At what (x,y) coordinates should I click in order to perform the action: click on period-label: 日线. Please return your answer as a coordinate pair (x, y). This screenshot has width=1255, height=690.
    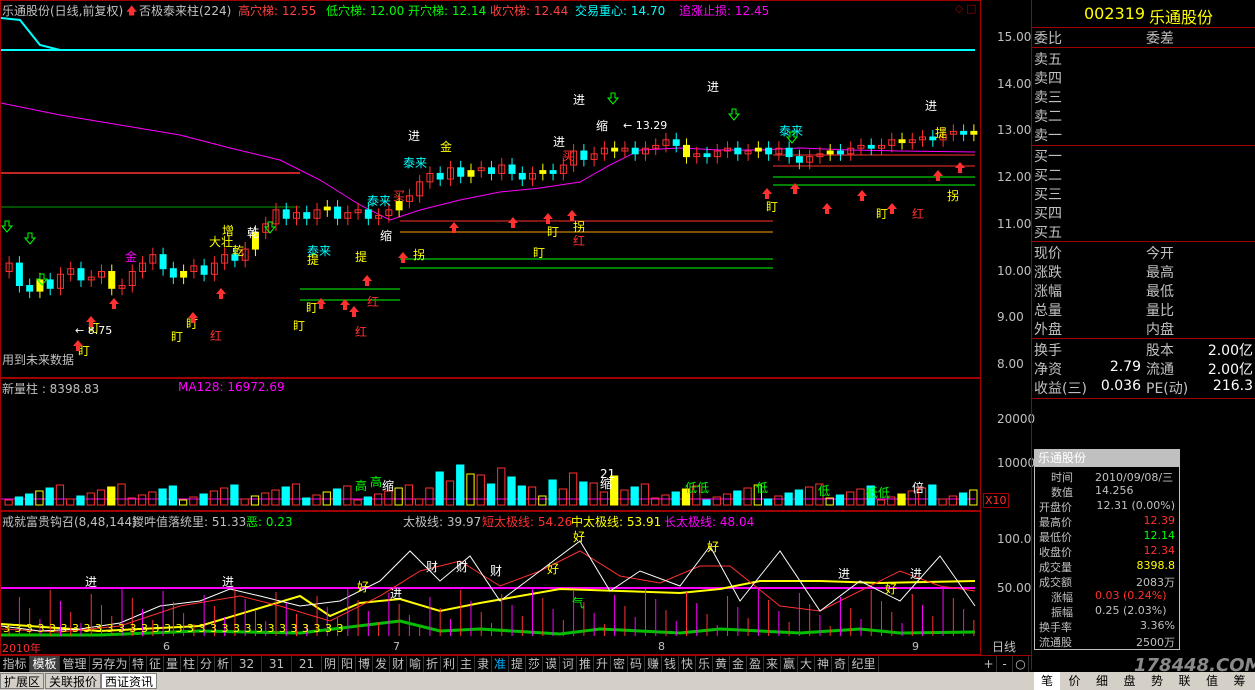
    Looking at the image, I should click on (1004, 646).